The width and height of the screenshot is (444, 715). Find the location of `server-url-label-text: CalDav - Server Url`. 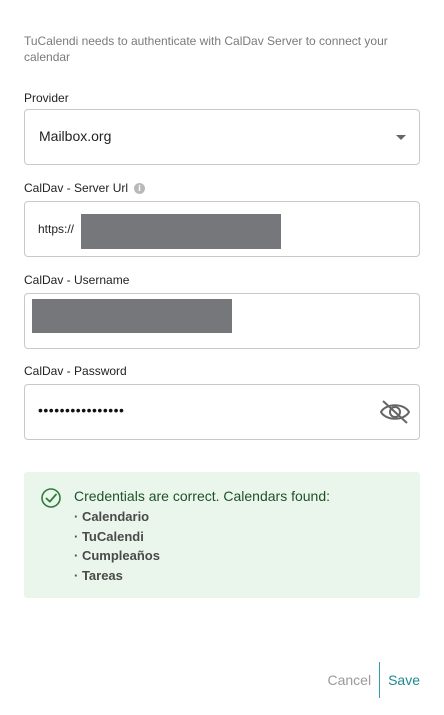

server-url-label-text: CalDav - Server Url is located at coordinates (76, 188).